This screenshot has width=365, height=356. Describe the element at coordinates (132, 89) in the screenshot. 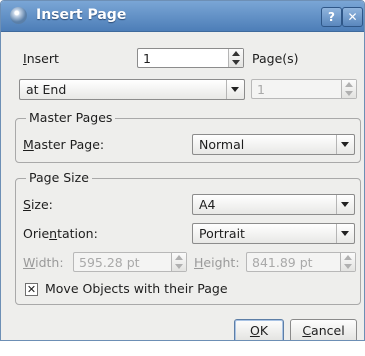

I see `insert-position-combo: at End` at that location.